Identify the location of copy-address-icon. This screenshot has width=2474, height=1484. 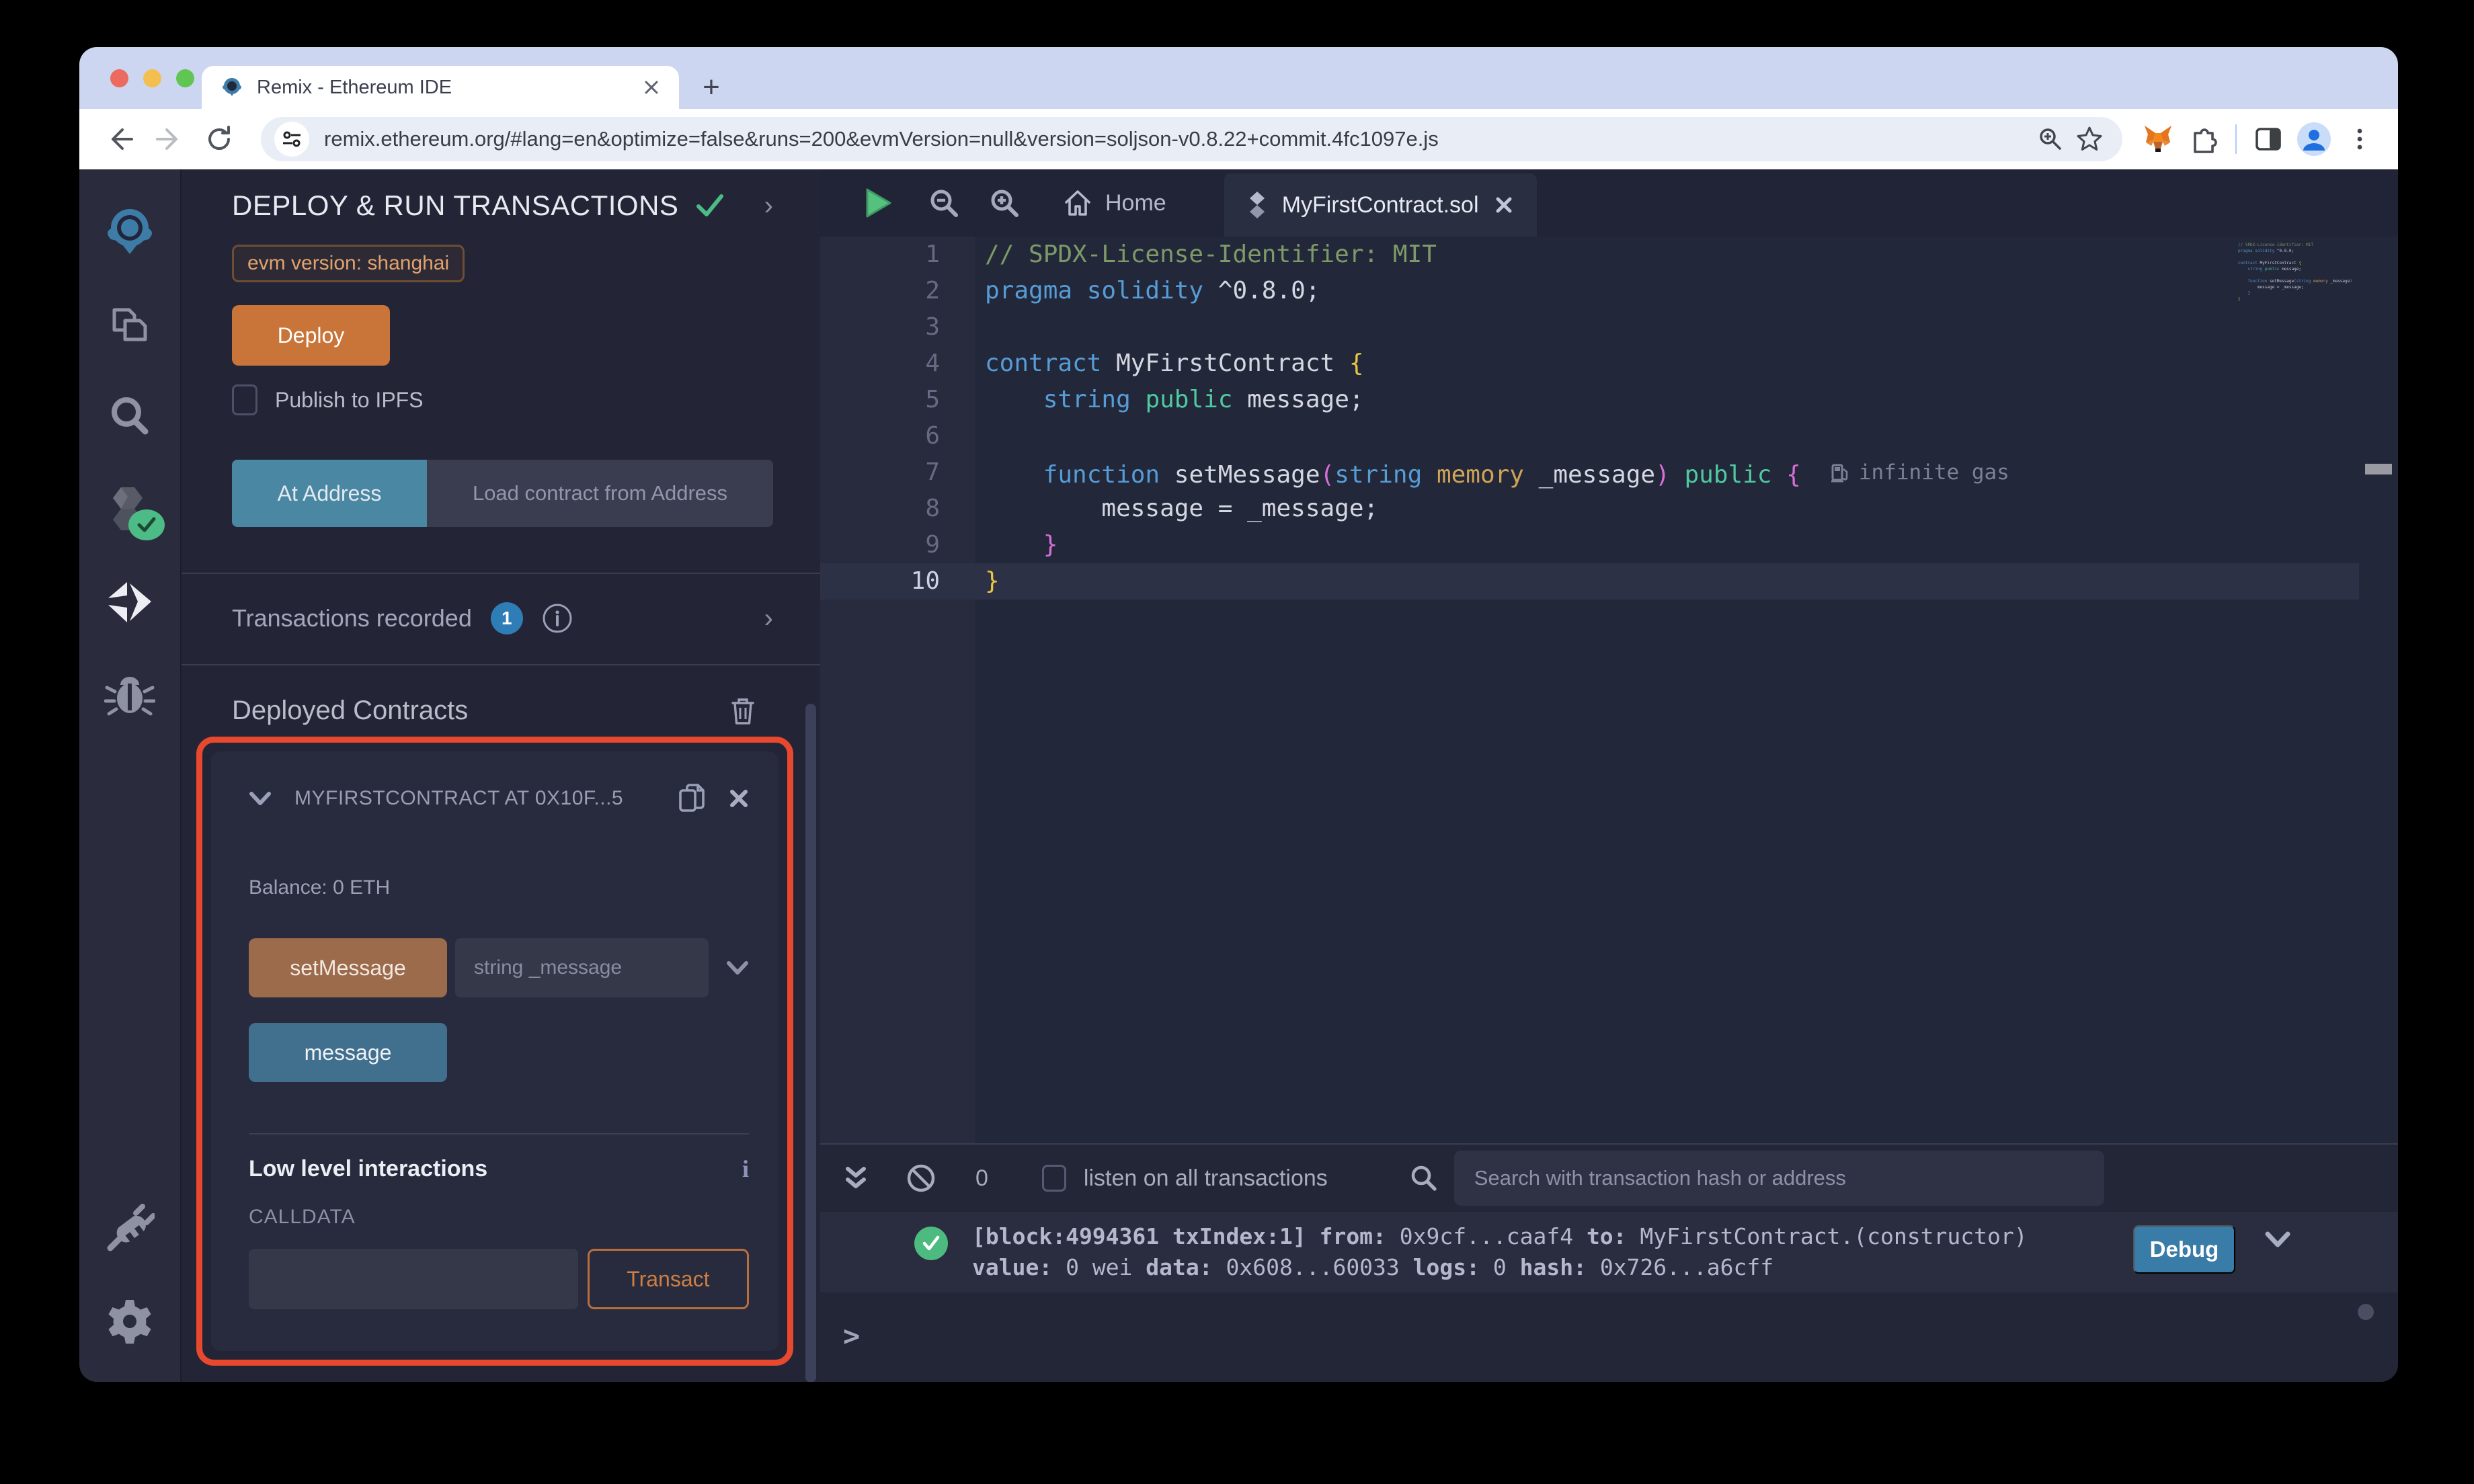
(692, 798).